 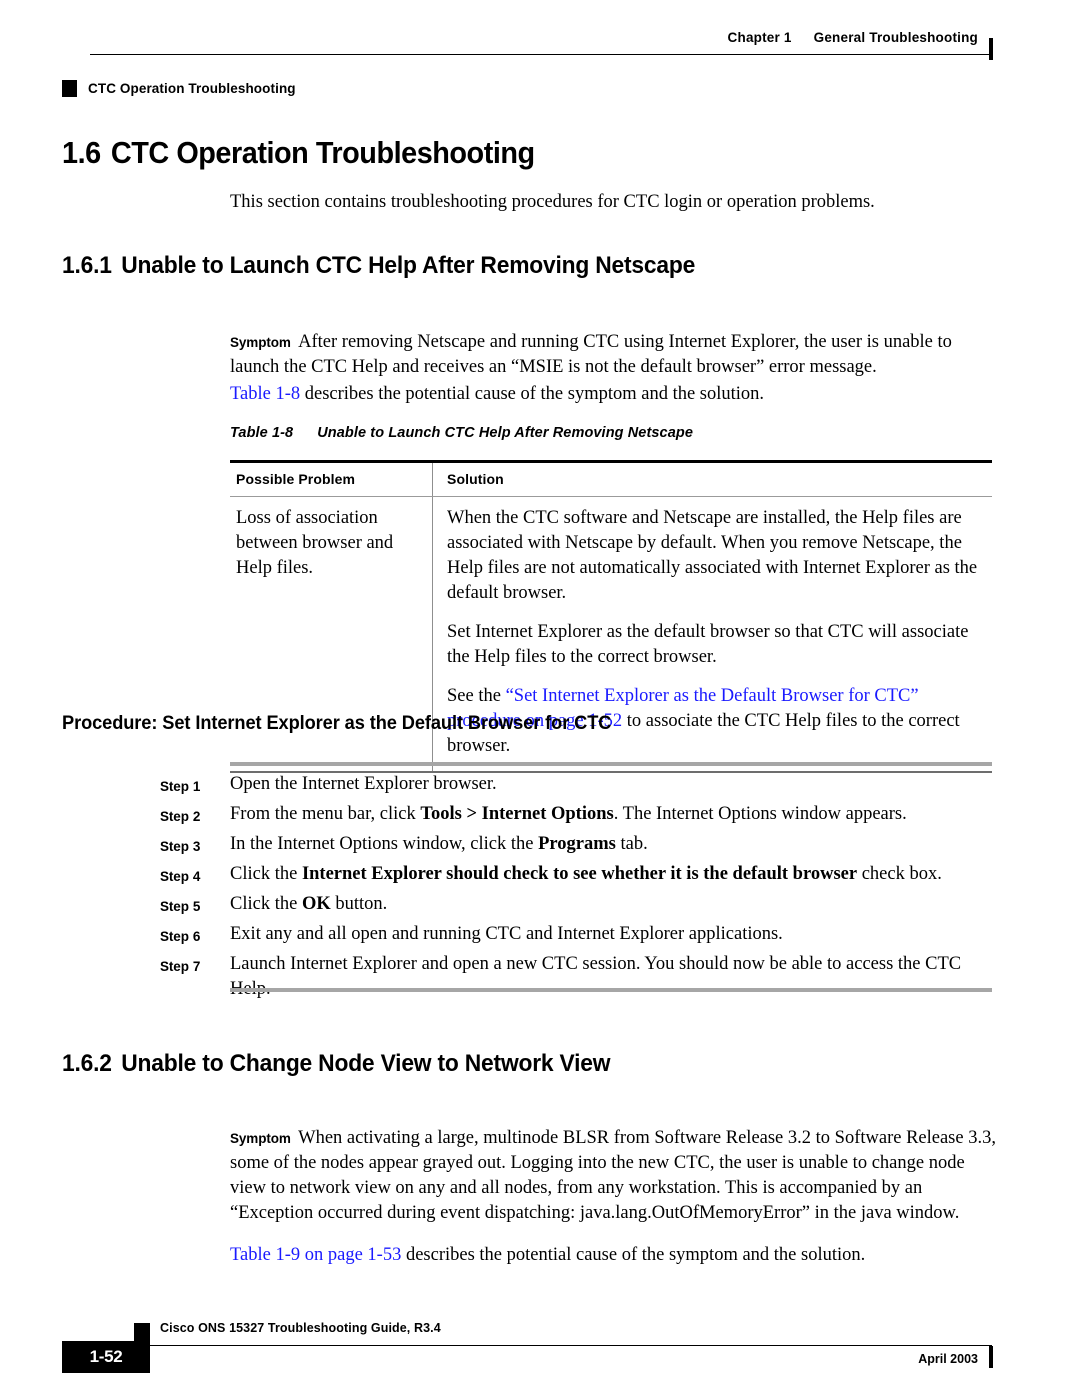 I want to click on step-5-label: Step 5, so click(x=192, y=906).